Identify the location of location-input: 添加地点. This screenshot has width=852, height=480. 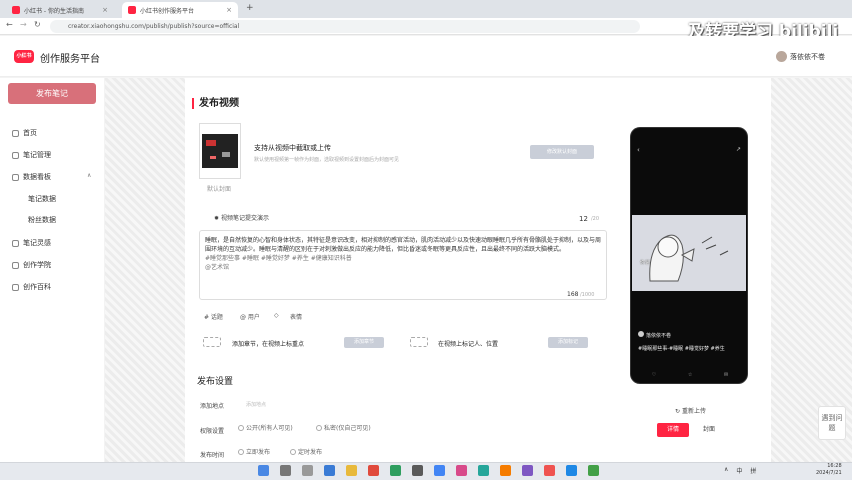
(296, 405).